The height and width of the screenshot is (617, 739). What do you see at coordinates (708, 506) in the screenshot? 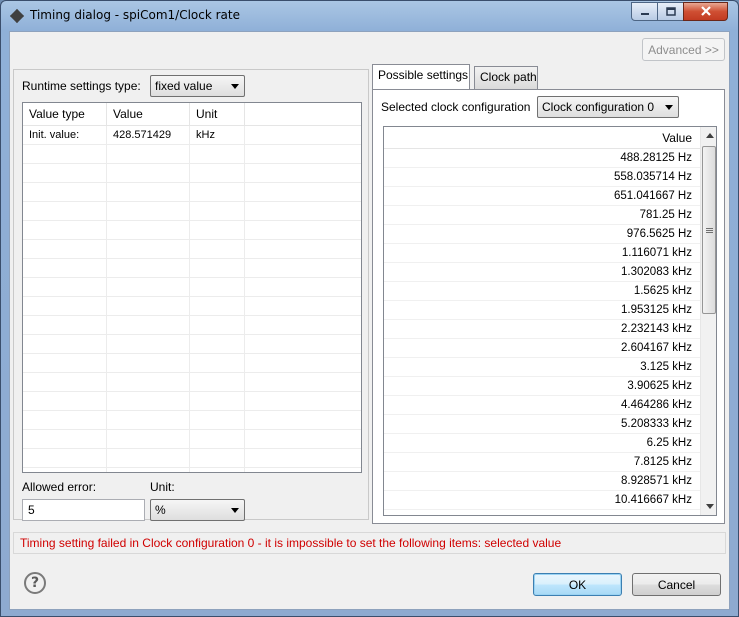
I see `scroll-down-arrow-icon` at bounding box center [708, 506].